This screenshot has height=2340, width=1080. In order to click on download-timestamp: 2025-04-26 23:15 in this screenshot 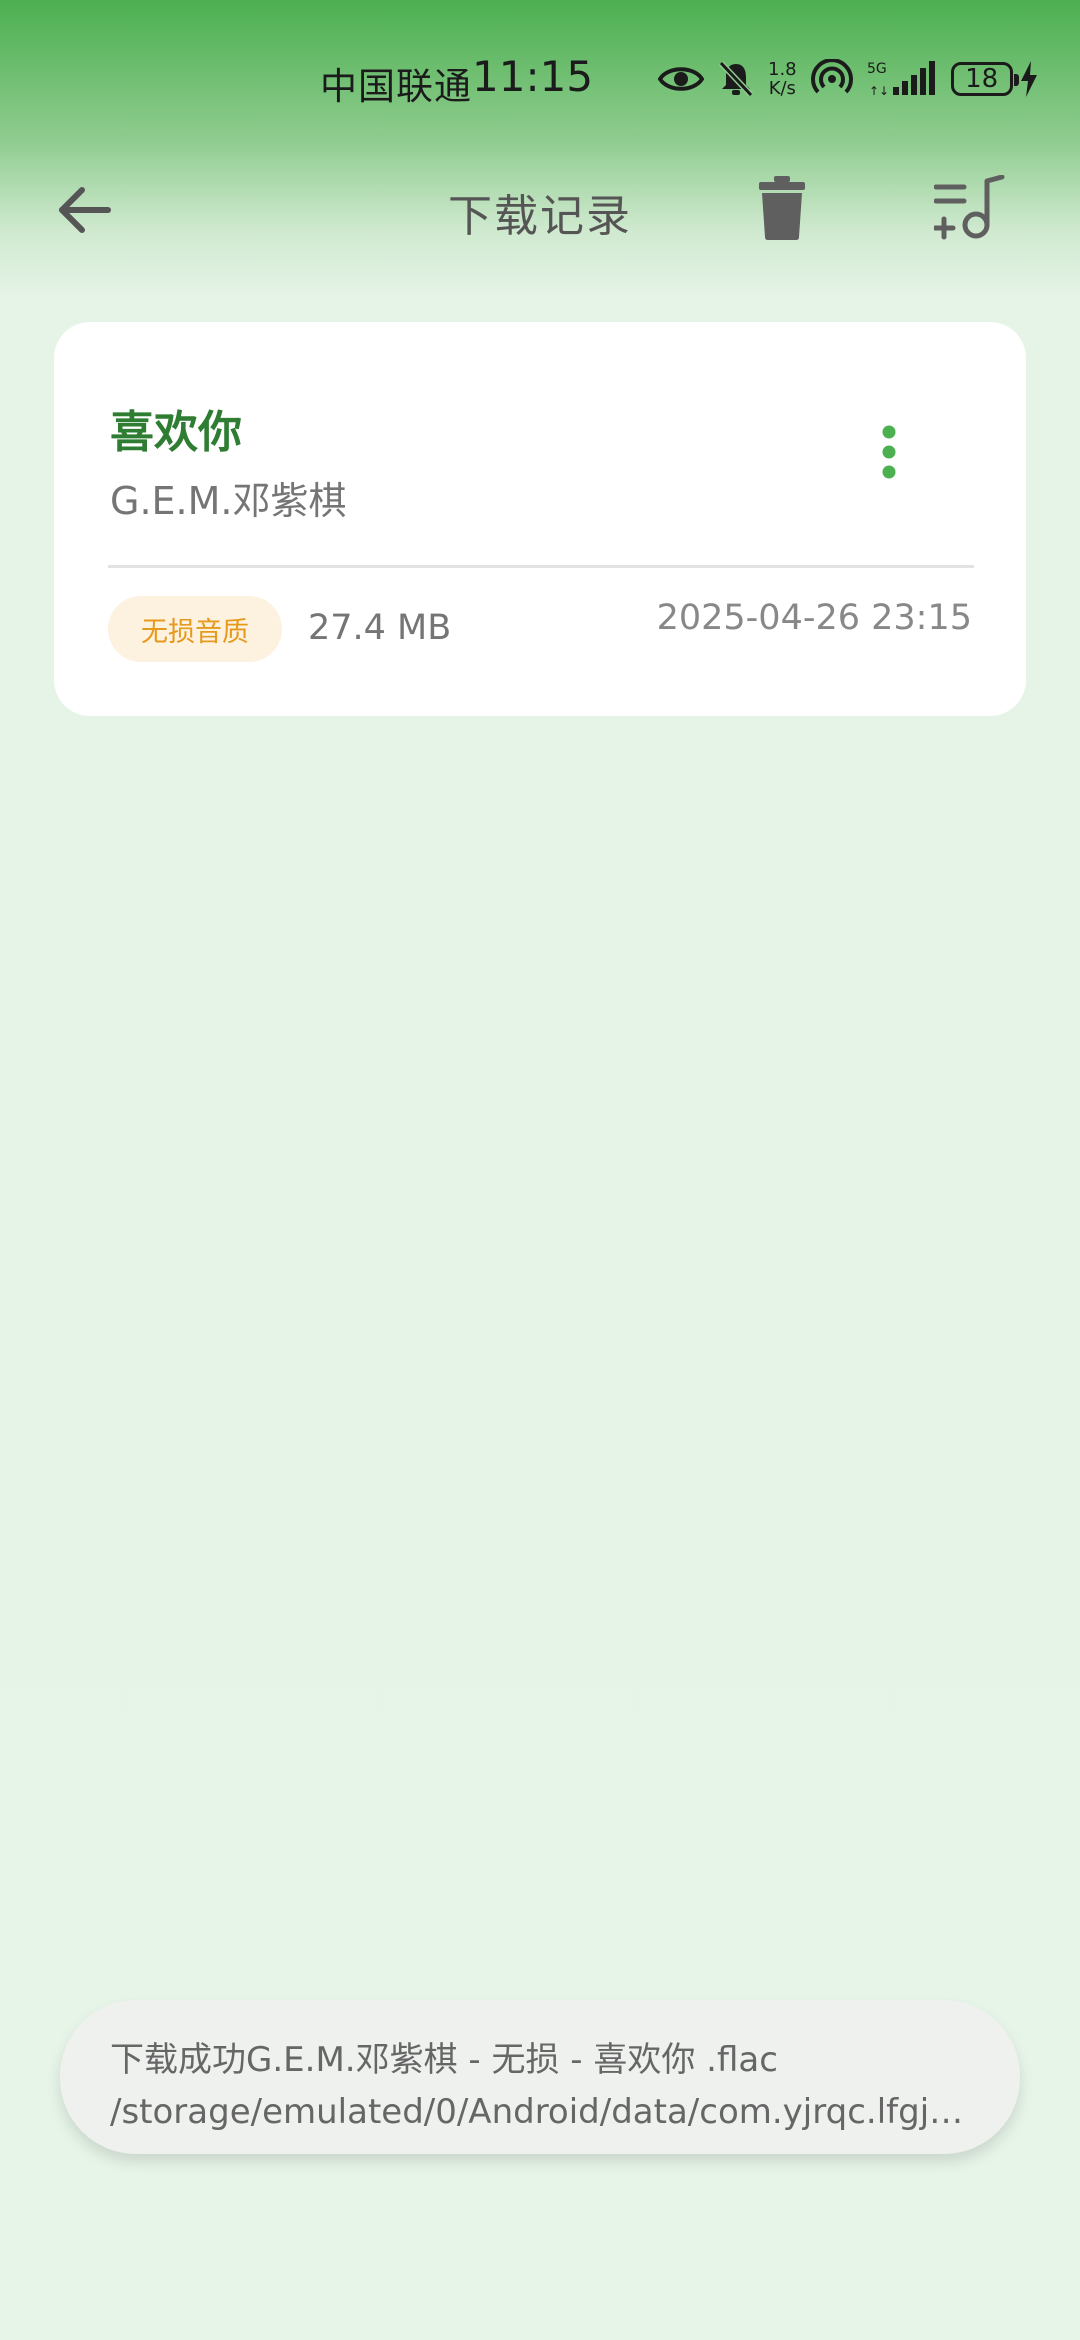, I will do `click(814, 618)`.